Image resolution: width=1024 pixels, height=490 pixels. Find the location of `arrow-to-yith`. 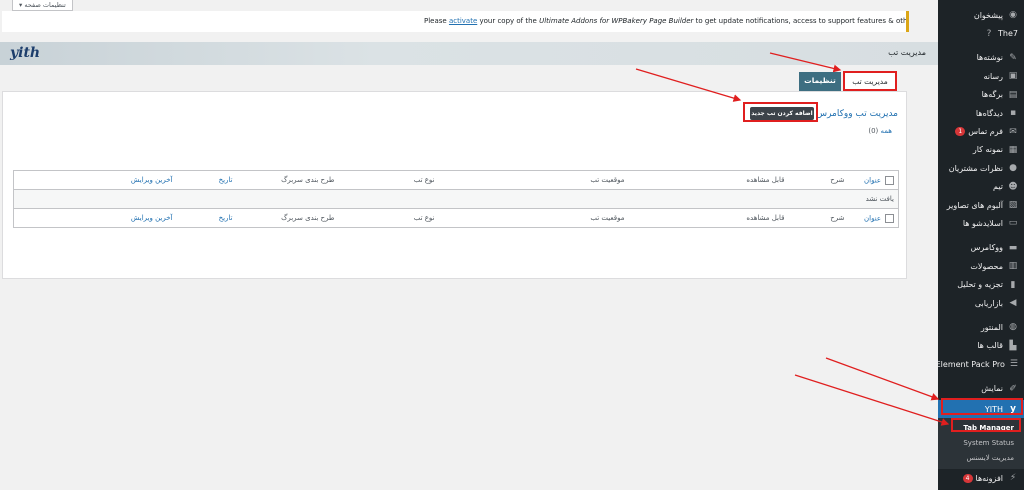

arrow-to-yith is located at coordinates (882, 379).